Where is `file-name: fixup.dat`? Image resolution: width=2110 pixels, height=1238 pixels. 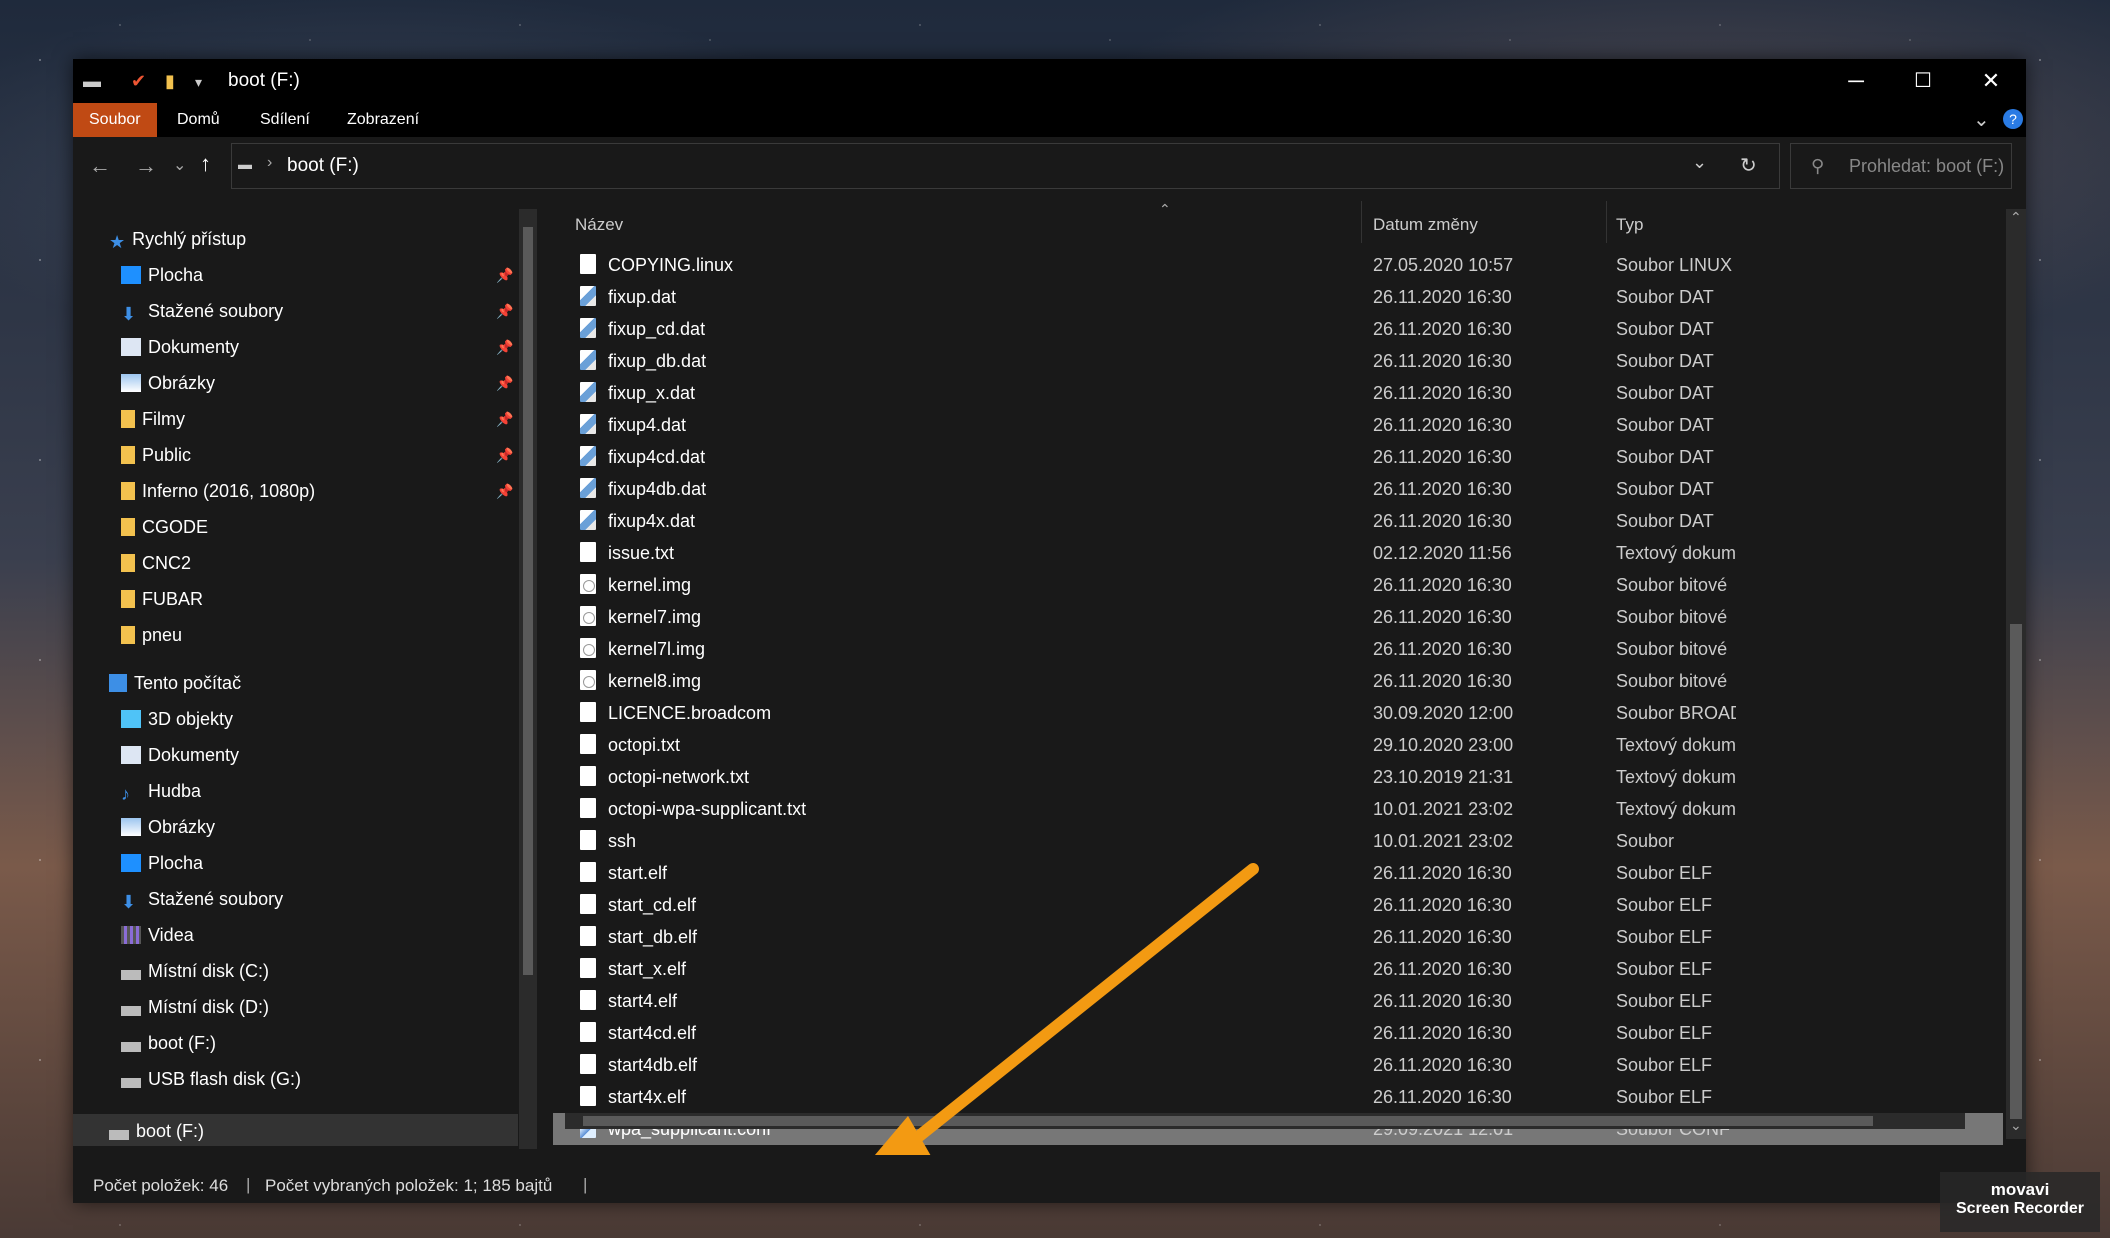
file-name: fixup.dat is located at coordinates (642, 297).